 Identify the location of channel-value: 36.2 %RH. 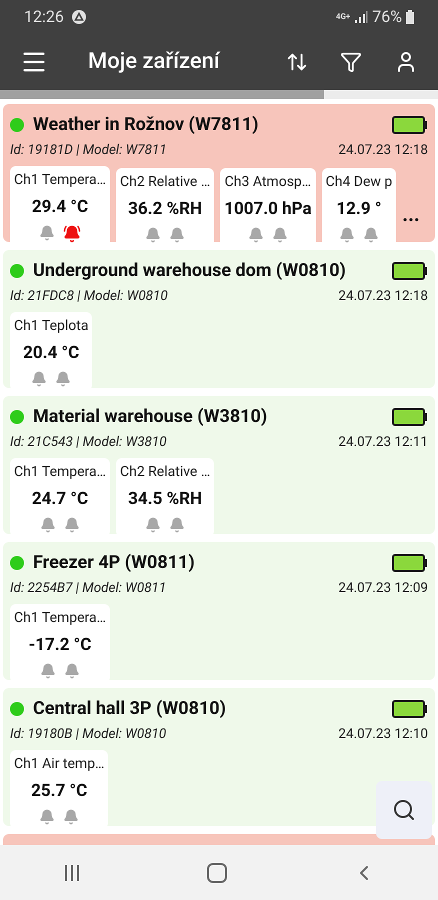
(165, 210).